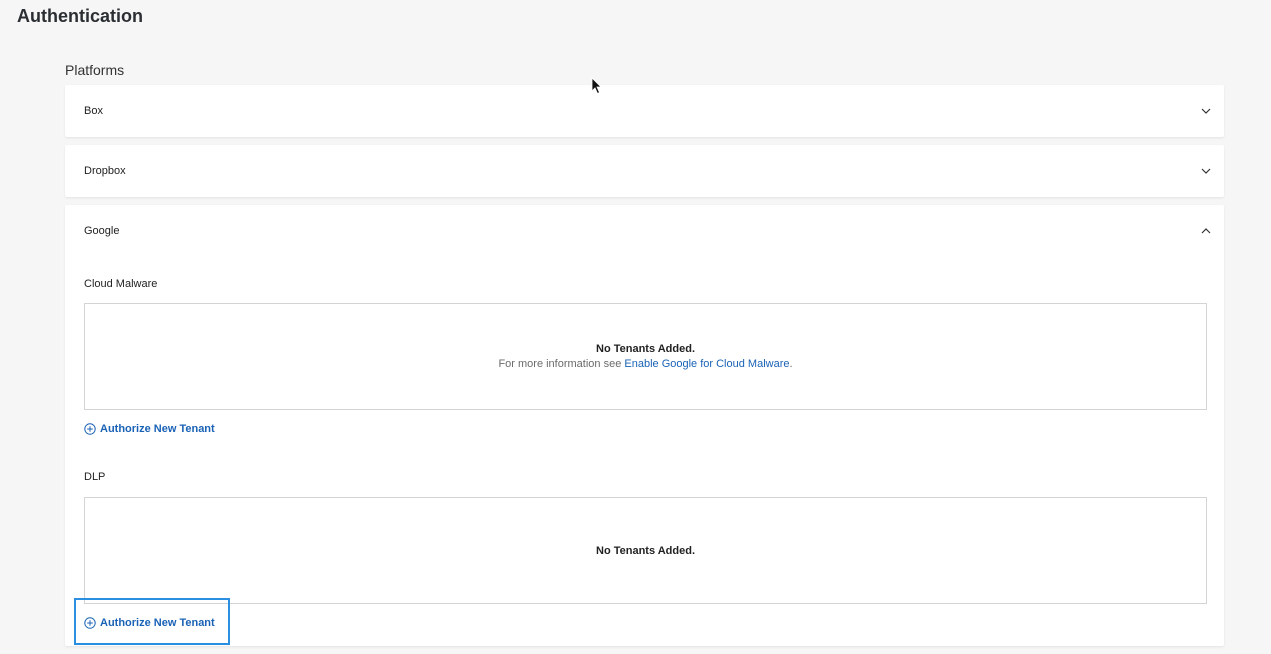 The image size is (1271, 654). What do you see at coordinates (596, 86) in the screenshot?
I see `mouse-pointer-icon` at bounding box center [596, 86].